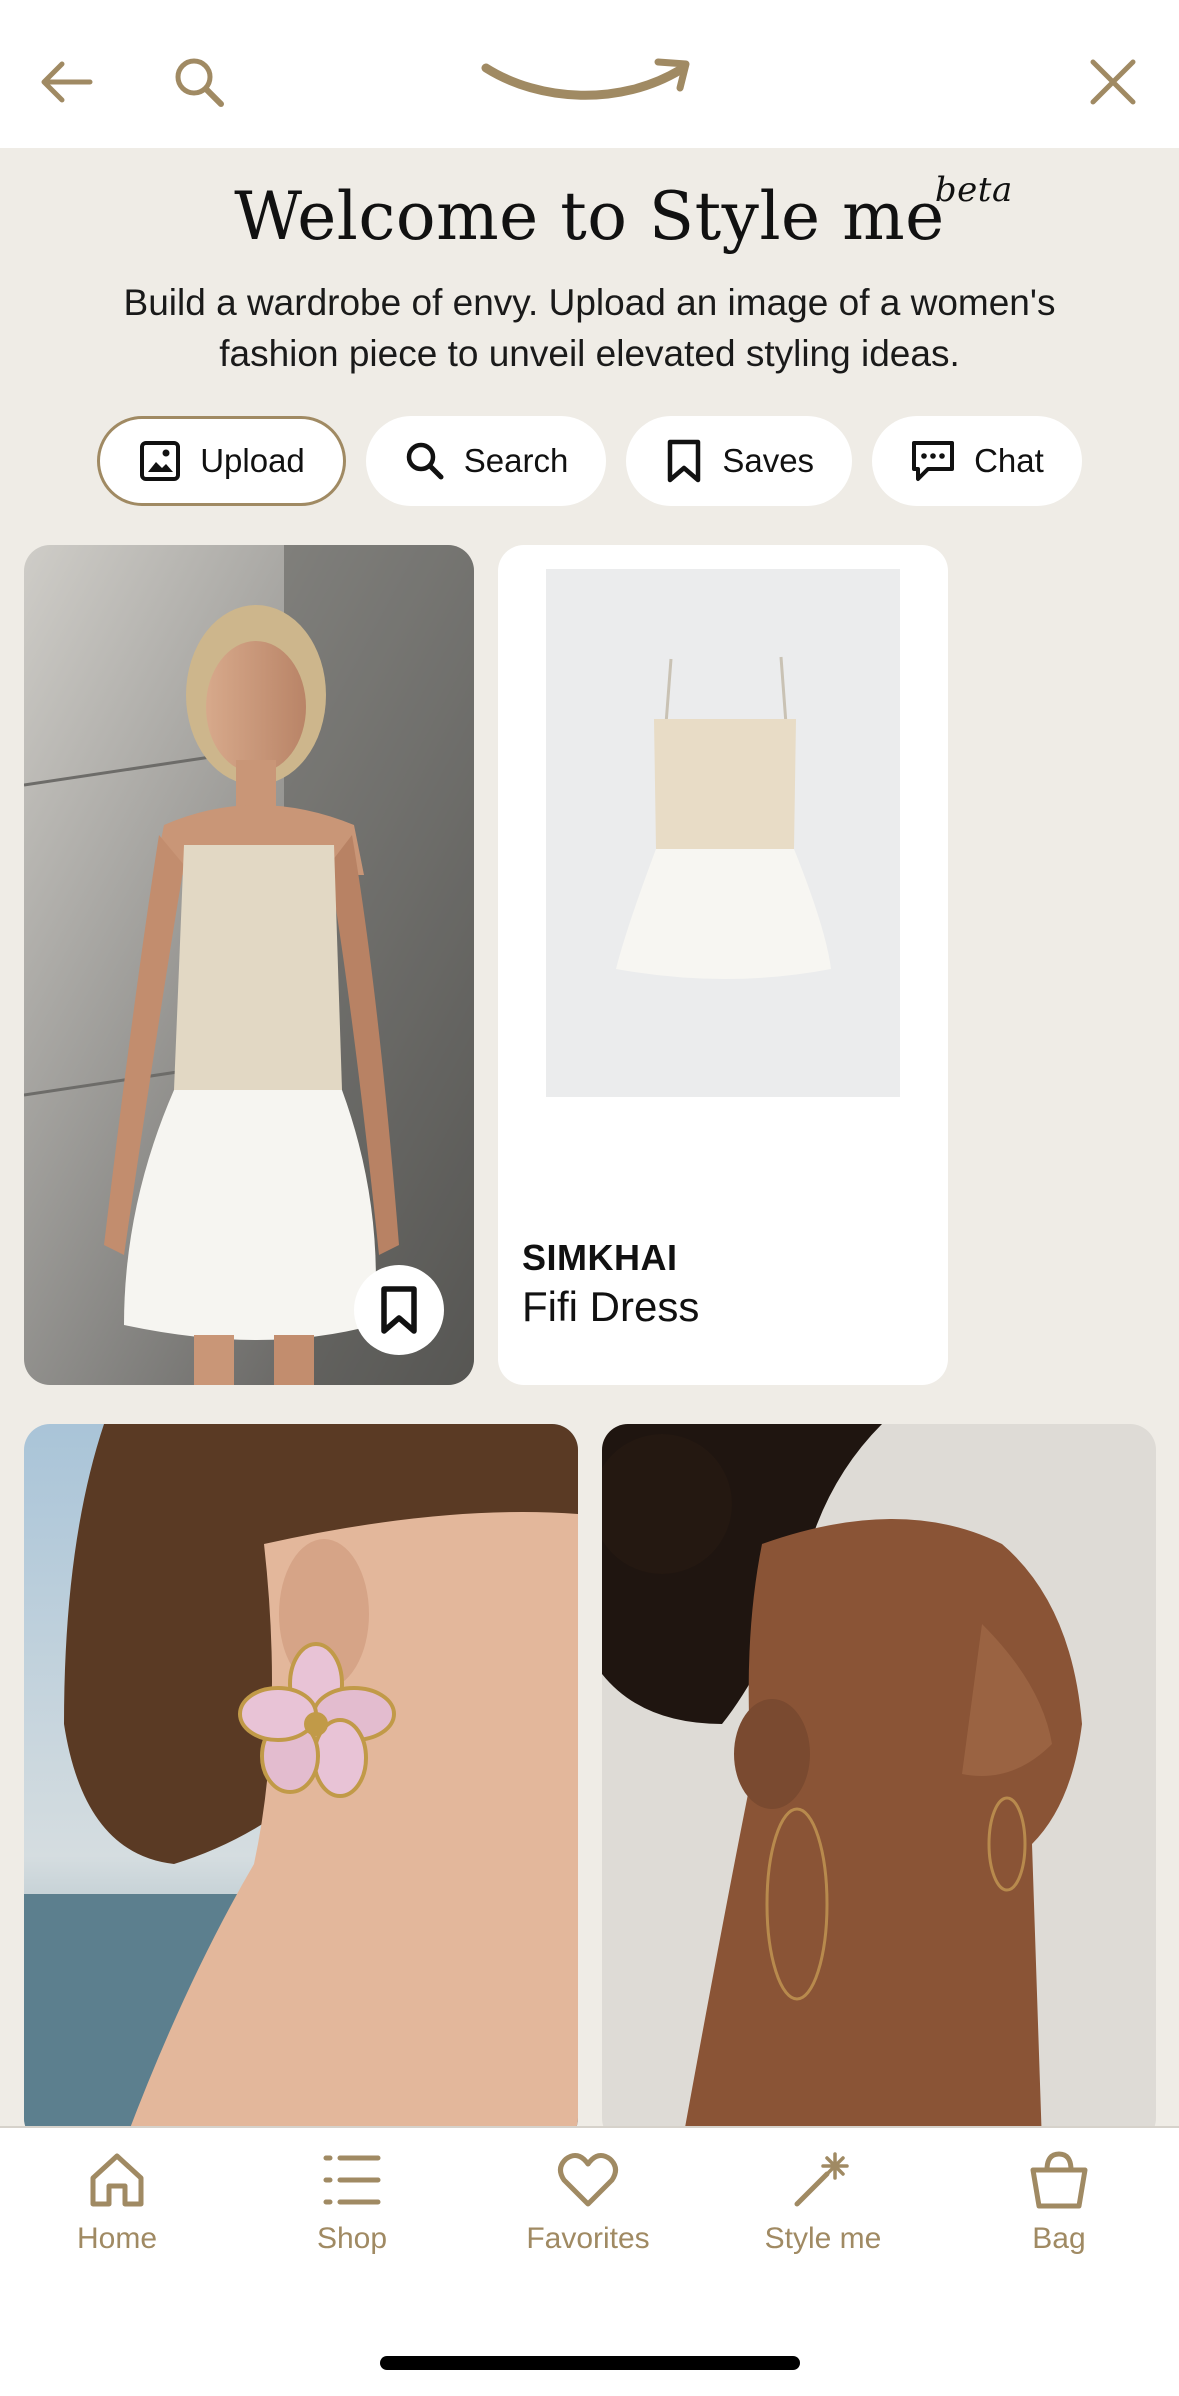 The width and height of the screenshot is (1179, 2396). What do you see at coordinates (352, 2180) in the screenshot?
I see `list-icon` at bounding box center [352, 2180].